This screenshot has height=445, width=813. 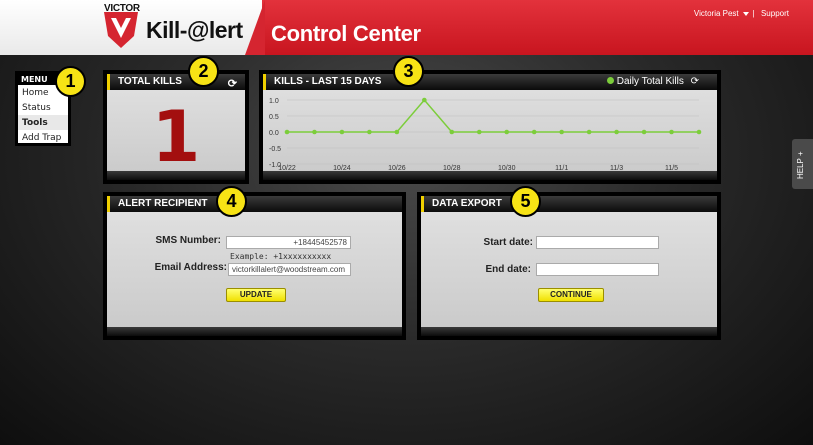 I want to click on user-name-link: Victoria Pest, so click(x=716, y=13).